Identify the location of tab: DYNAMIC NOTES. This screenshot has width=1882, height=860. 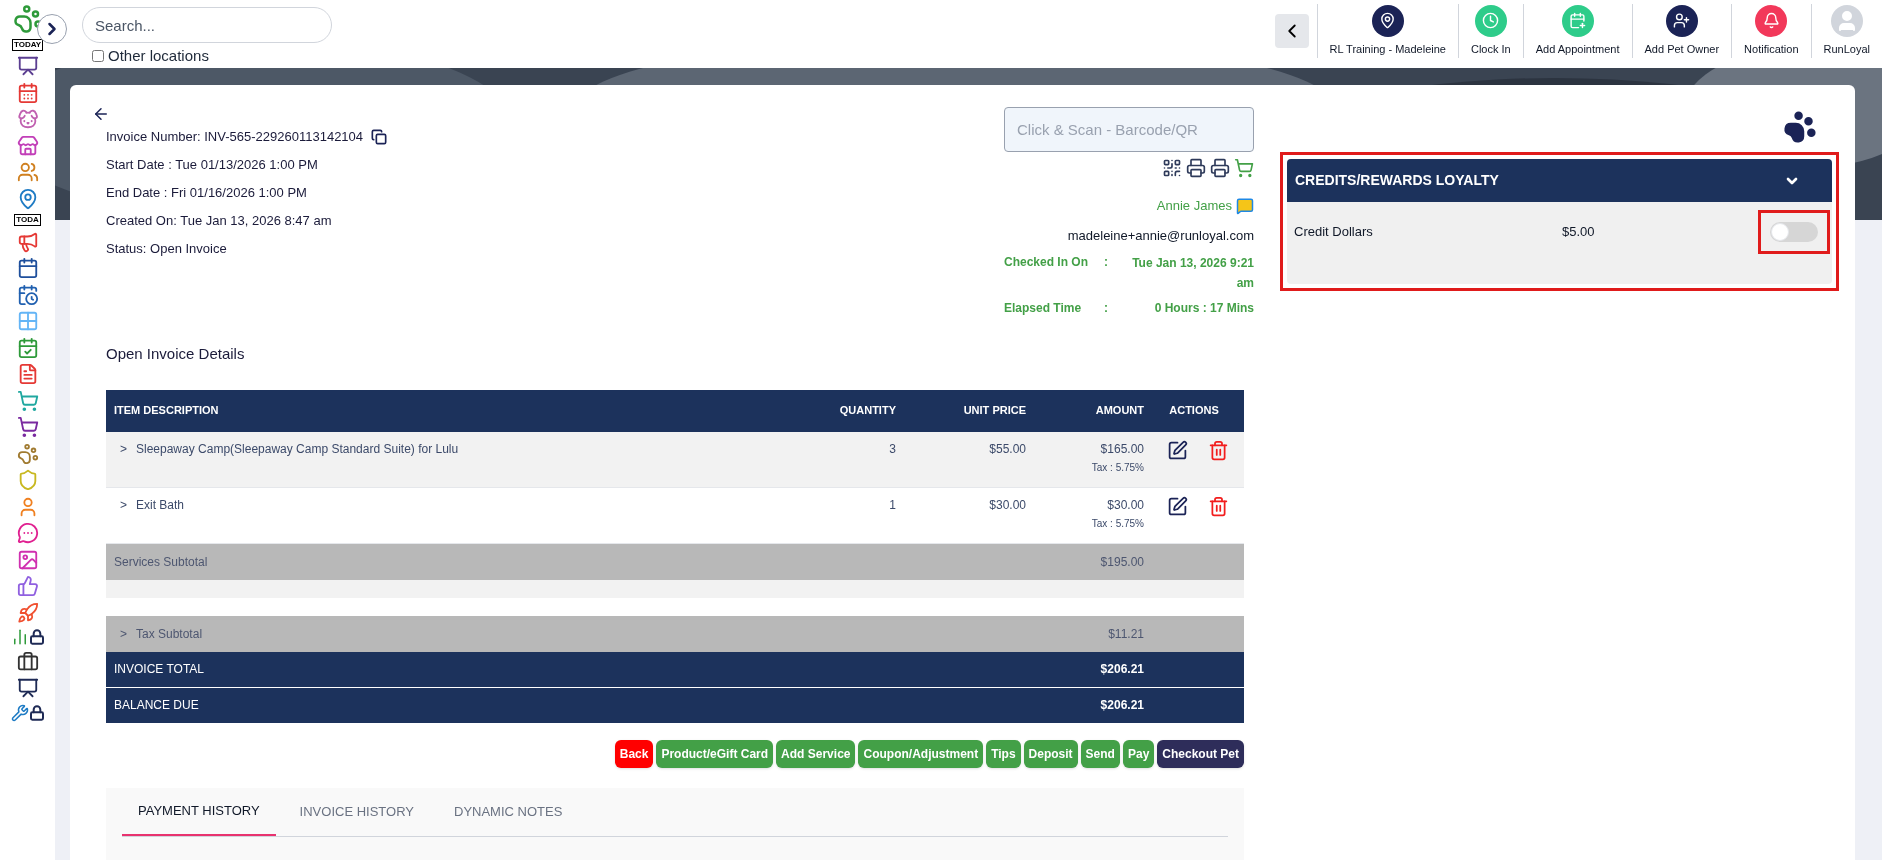
(508, 811).